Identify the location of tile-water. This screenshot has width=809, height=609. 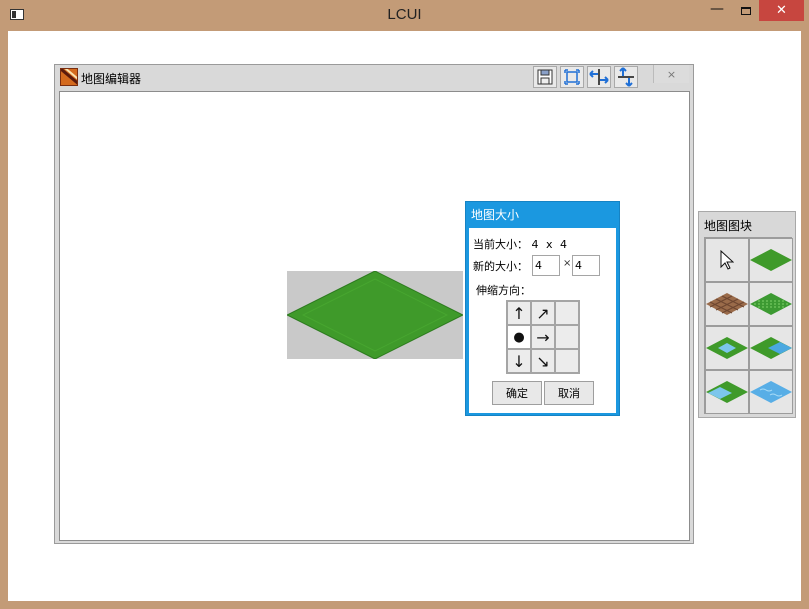
(771, 392).